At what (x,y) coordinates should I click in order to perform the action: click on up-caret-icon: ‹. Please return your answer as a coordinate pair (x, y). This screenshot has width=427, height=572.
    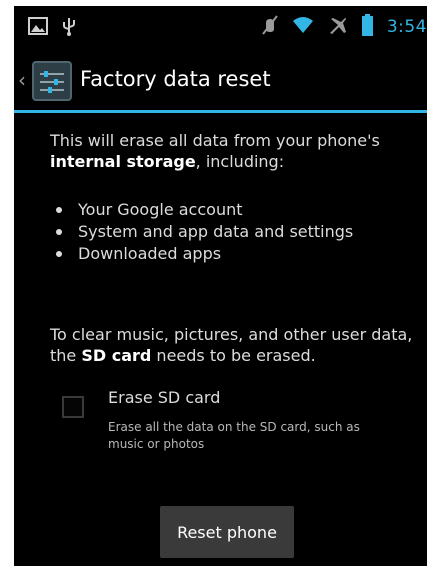
    Looking at the image, I should click on (22, 80).